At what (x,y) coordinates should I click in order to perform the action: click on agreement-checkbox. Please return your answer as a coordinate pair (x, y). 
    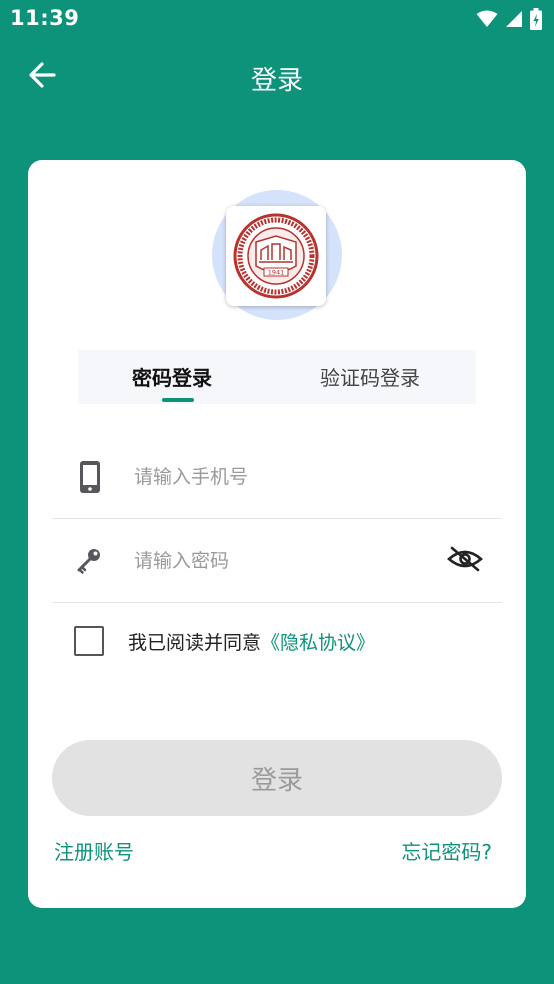
    Looking at the image, I should click on (89, 641).